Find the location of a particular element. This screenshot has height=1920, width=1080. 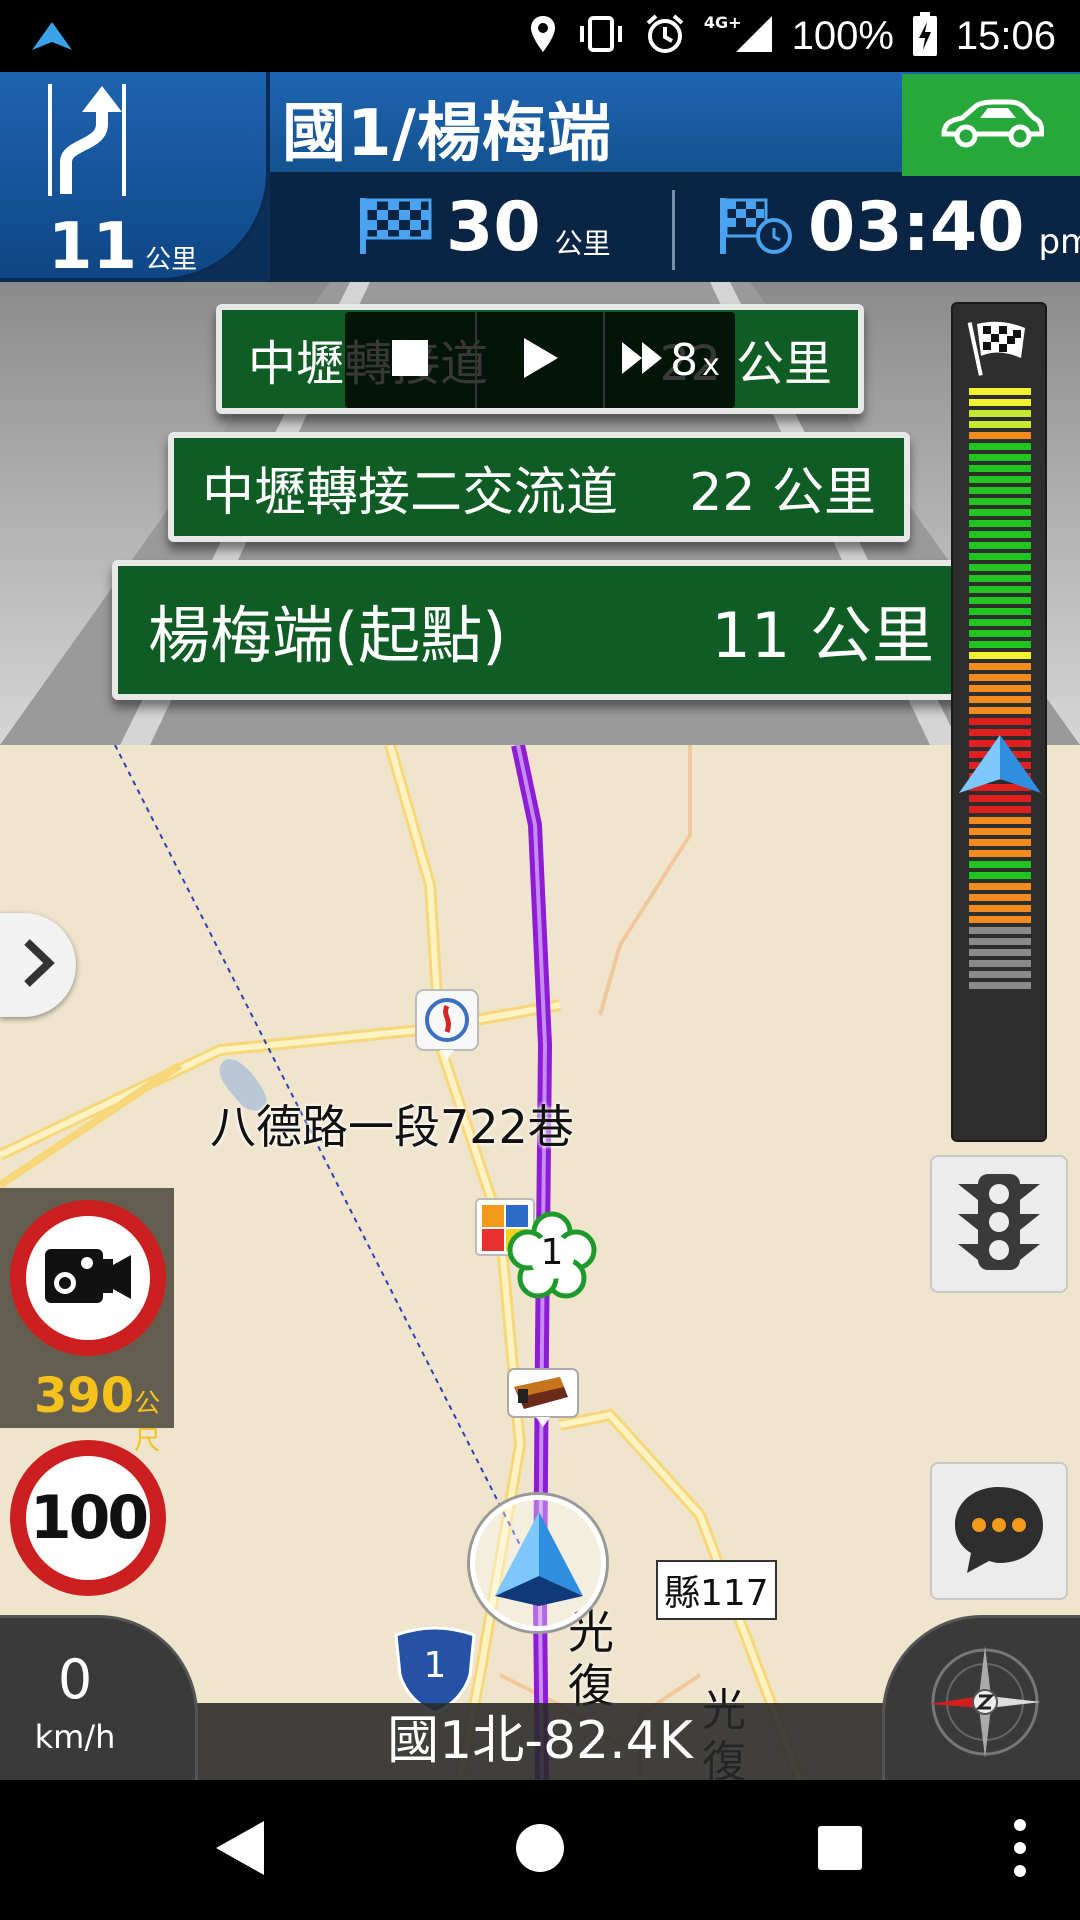

playback-speed: 8 is located at coordinates (684, 360).